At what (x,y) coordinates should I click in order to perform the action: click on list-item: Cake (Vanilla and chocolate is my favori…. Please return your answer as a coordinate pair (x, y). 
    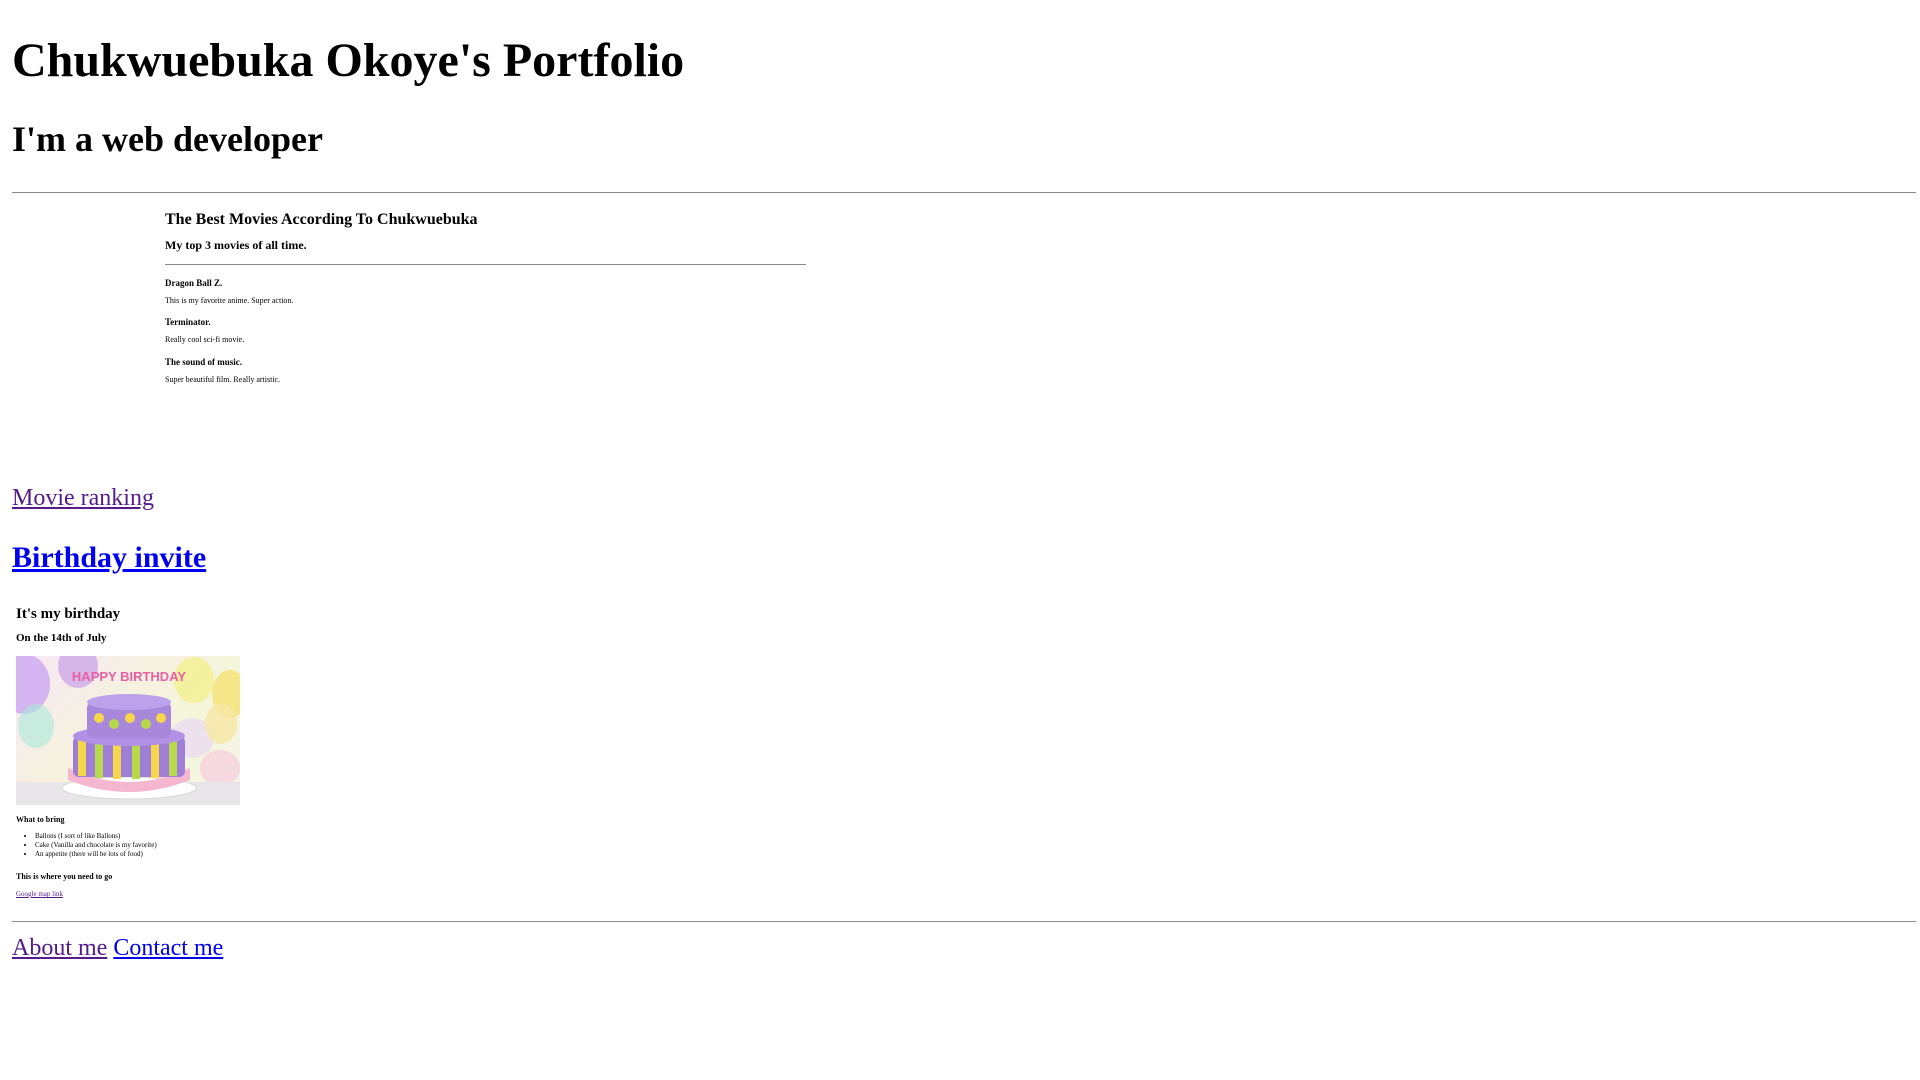
    Looking at the image, I should click on (96, 845).